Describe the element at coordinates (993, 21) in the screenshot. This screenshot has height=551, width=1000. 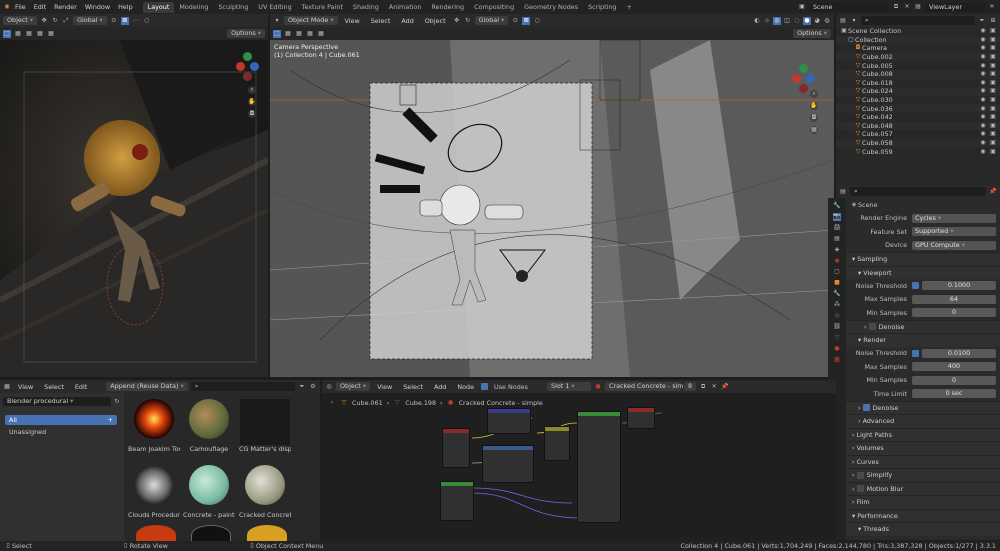
I see `new-collection-icon: ⊞` at that location.